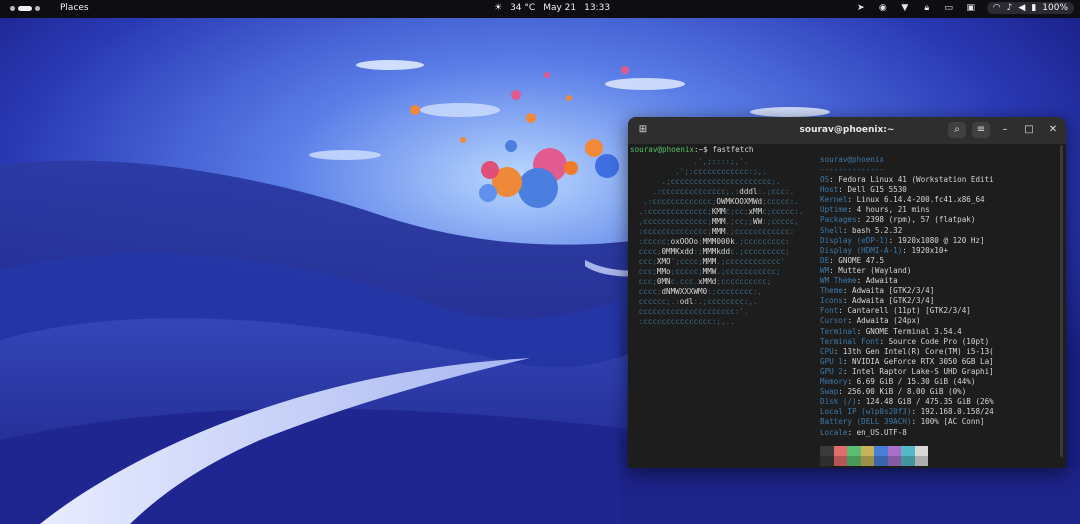 The image size is (1080, 524). I want to click on info-value: : GNOME Terminal 3.54.4, so click(909, 331).